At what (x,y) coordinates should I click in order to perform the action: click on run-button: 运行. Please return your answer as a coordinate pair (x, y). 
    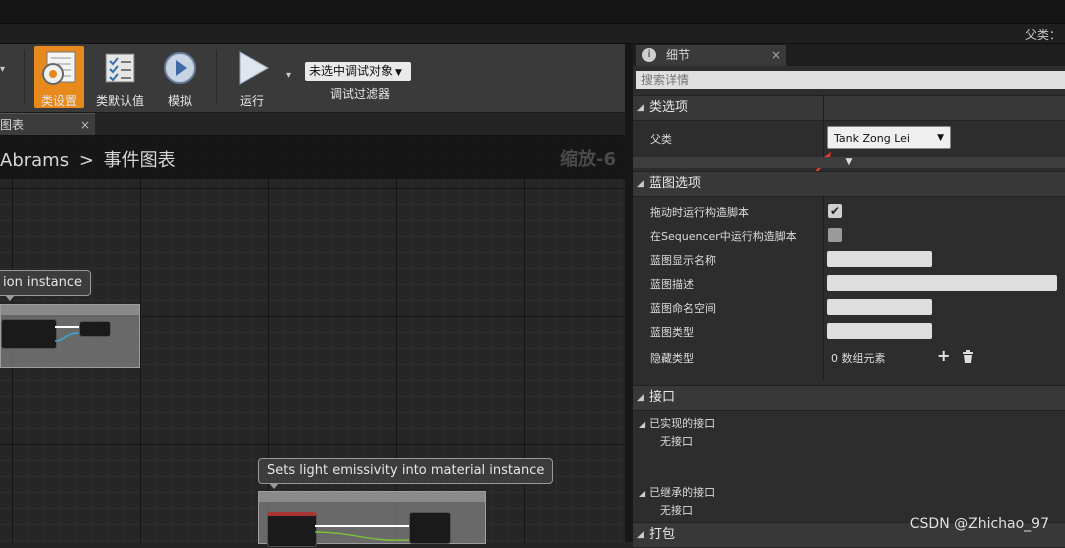
    Looking at the image, I should click on (252, 77).